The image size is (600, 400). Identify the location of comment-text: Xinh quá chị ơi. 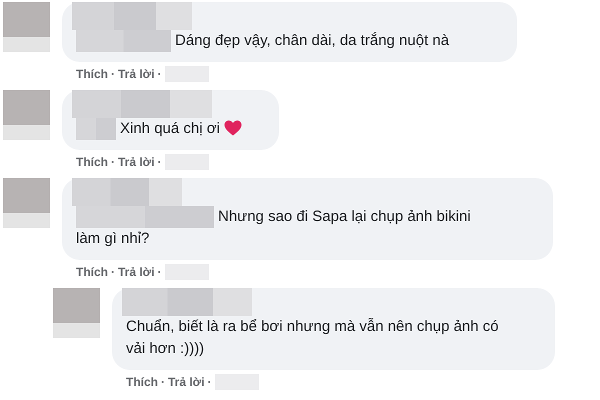
(170, 128).